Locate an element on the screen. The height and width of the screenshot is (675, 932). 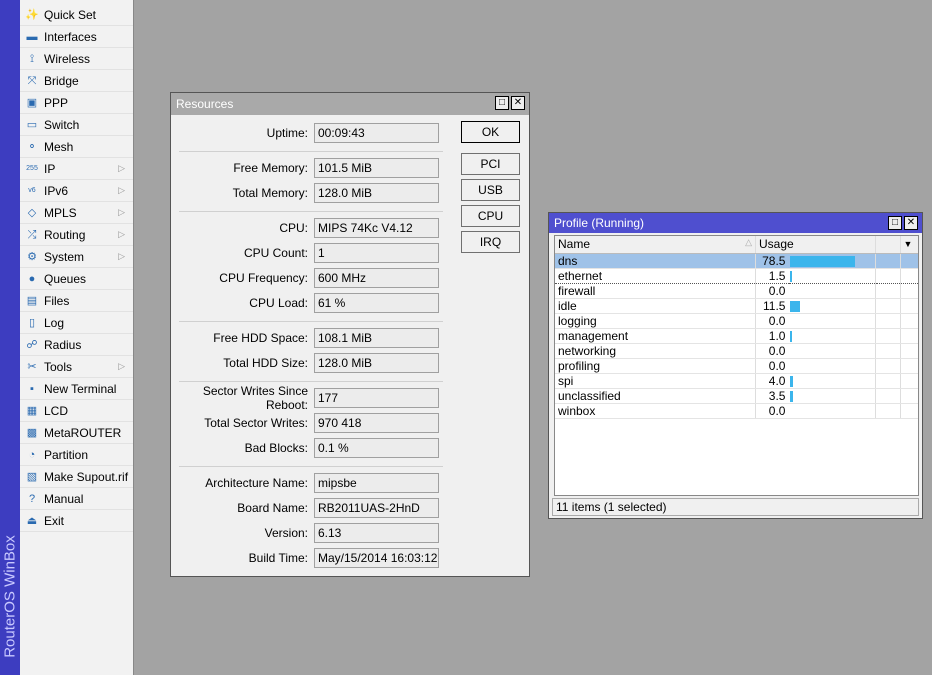
partition-icon: ◔ is located at coordinates (32, 454).